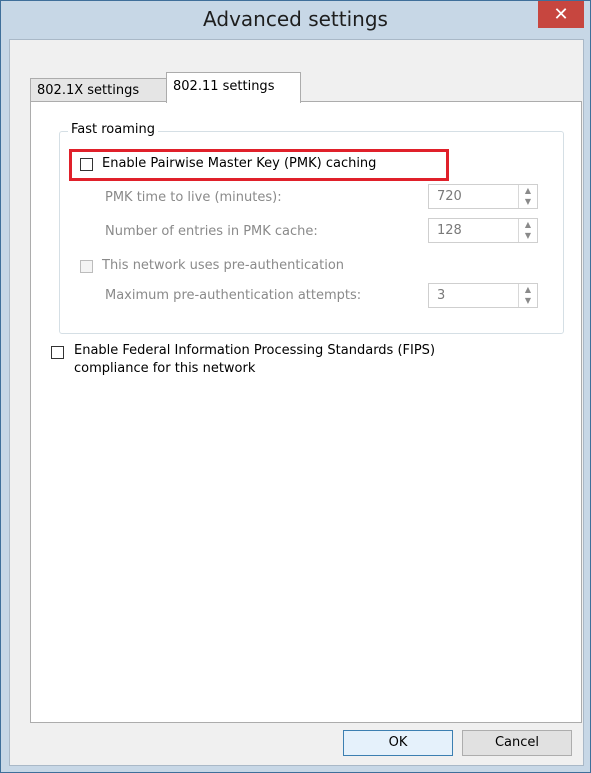 The height and width of the screenshot is (773, 591). Describe the element at coordinates (193, 197) in the screenshot. I see `pmk-ttl-label: PMK time to live (minutes):` at that location.